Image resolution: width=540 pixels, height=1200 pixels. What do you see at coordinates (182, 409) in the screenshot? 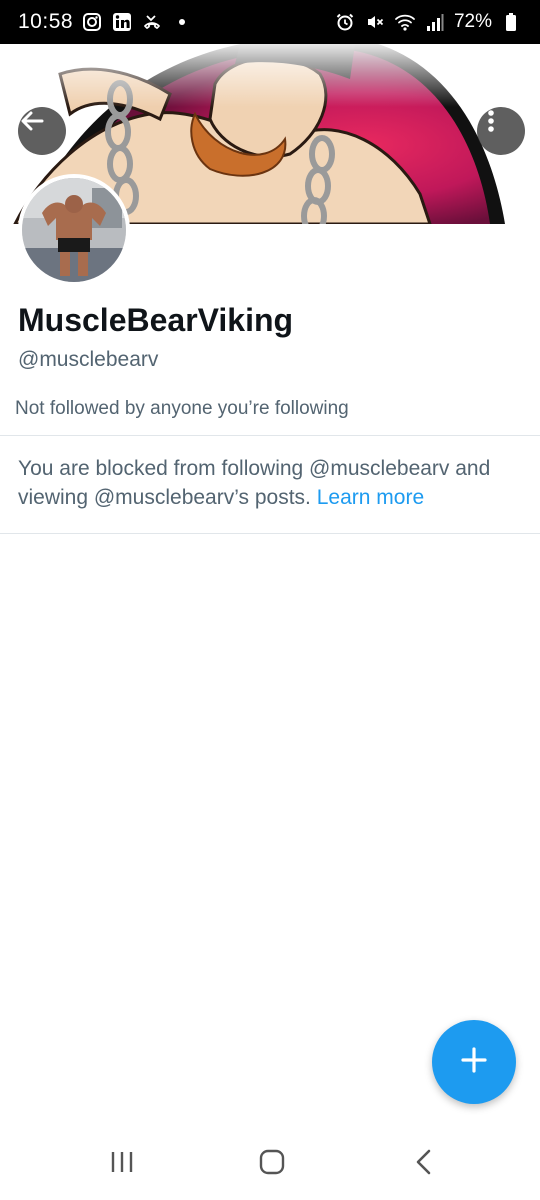
I see `followers-you-know-note: Not followed by anyone you’re following` at bounding box center [182, 409].